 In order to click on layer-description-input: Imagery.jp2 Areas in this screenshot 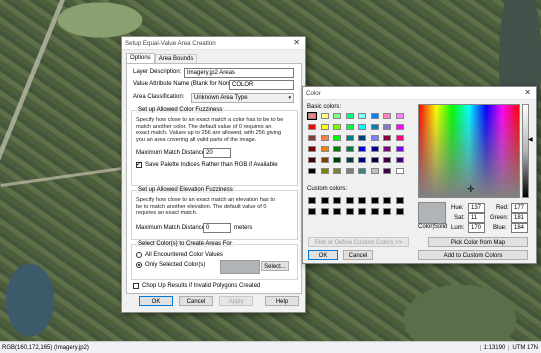, I will do `click(239, 73)`.